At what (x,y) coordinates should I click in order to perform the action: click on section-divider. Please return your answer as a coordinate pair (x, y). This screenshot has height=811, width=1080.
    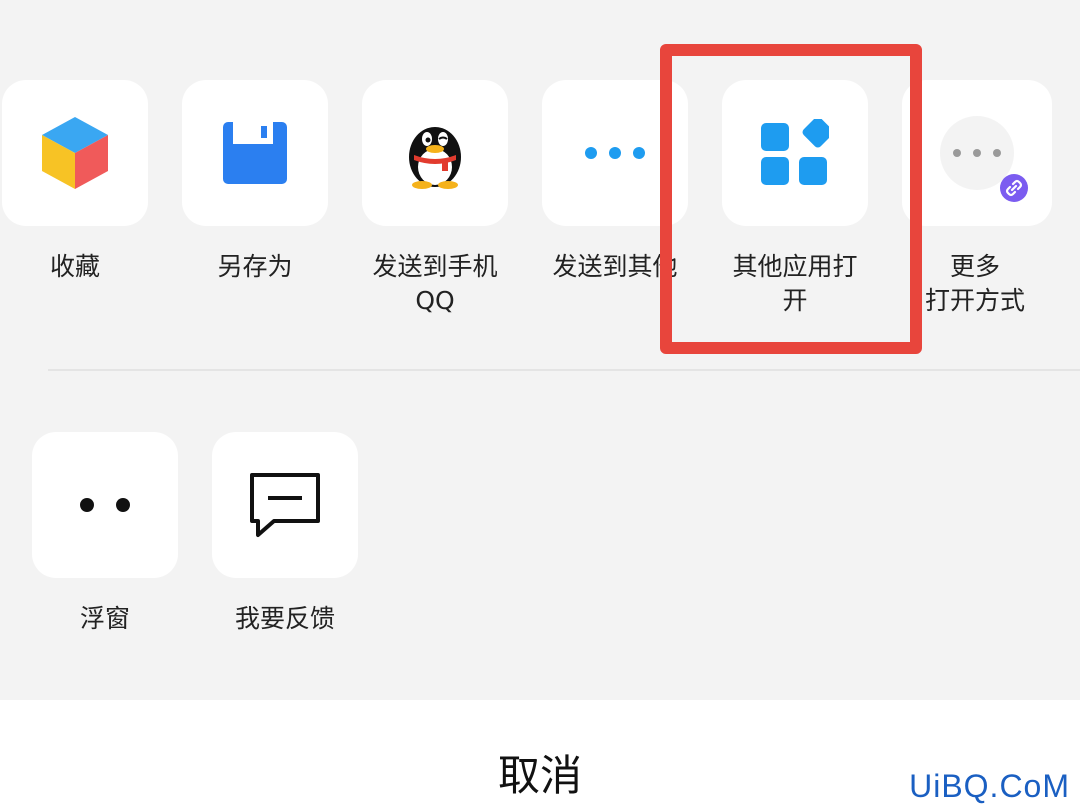
    Looking at the image, I should click on (564, 370).